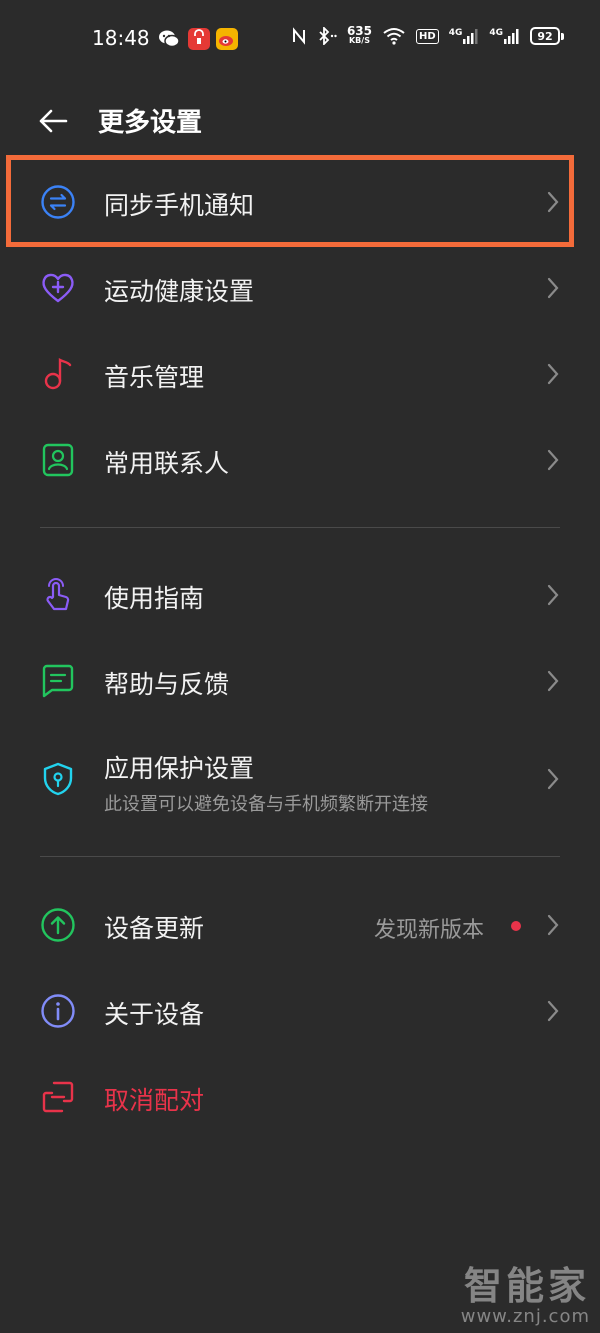  What do you see at coordinates (58, 779) in the screenshot?
I see `shield-icon` at bounding box center [58, 779].